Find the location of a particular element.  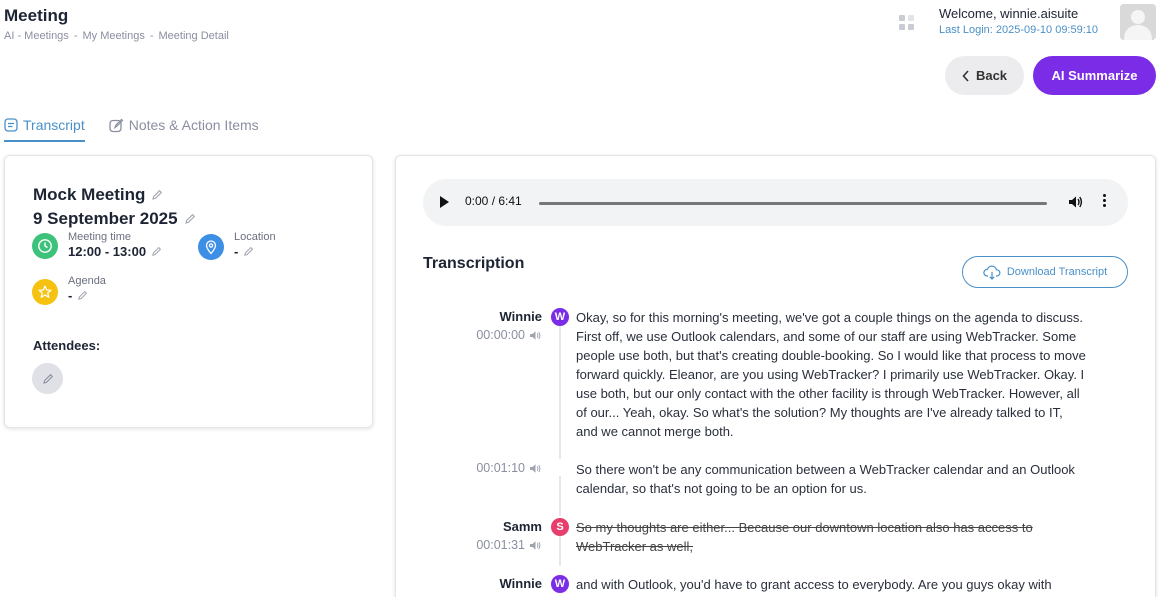

chevron-left-icon is located at coordinates (965, 75).